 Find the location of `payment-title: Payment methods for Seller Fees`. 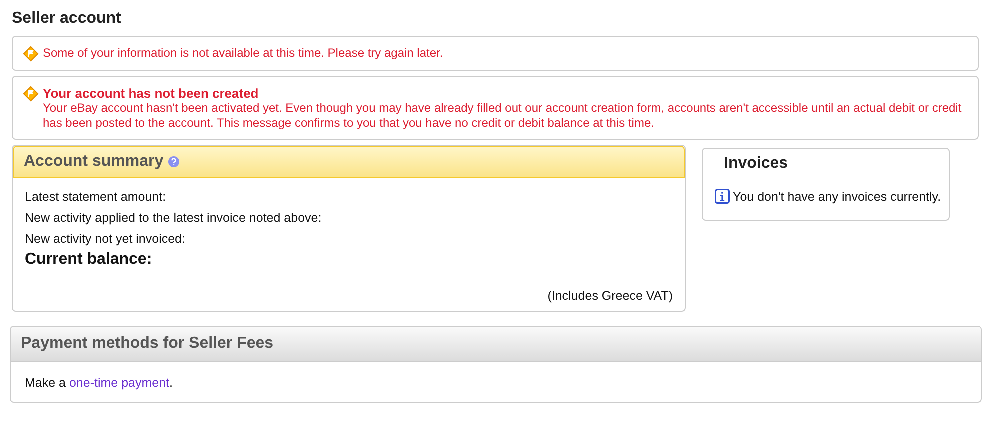

payment-title: Payment methods for Seller Fees is located at coordinates (147, 343).